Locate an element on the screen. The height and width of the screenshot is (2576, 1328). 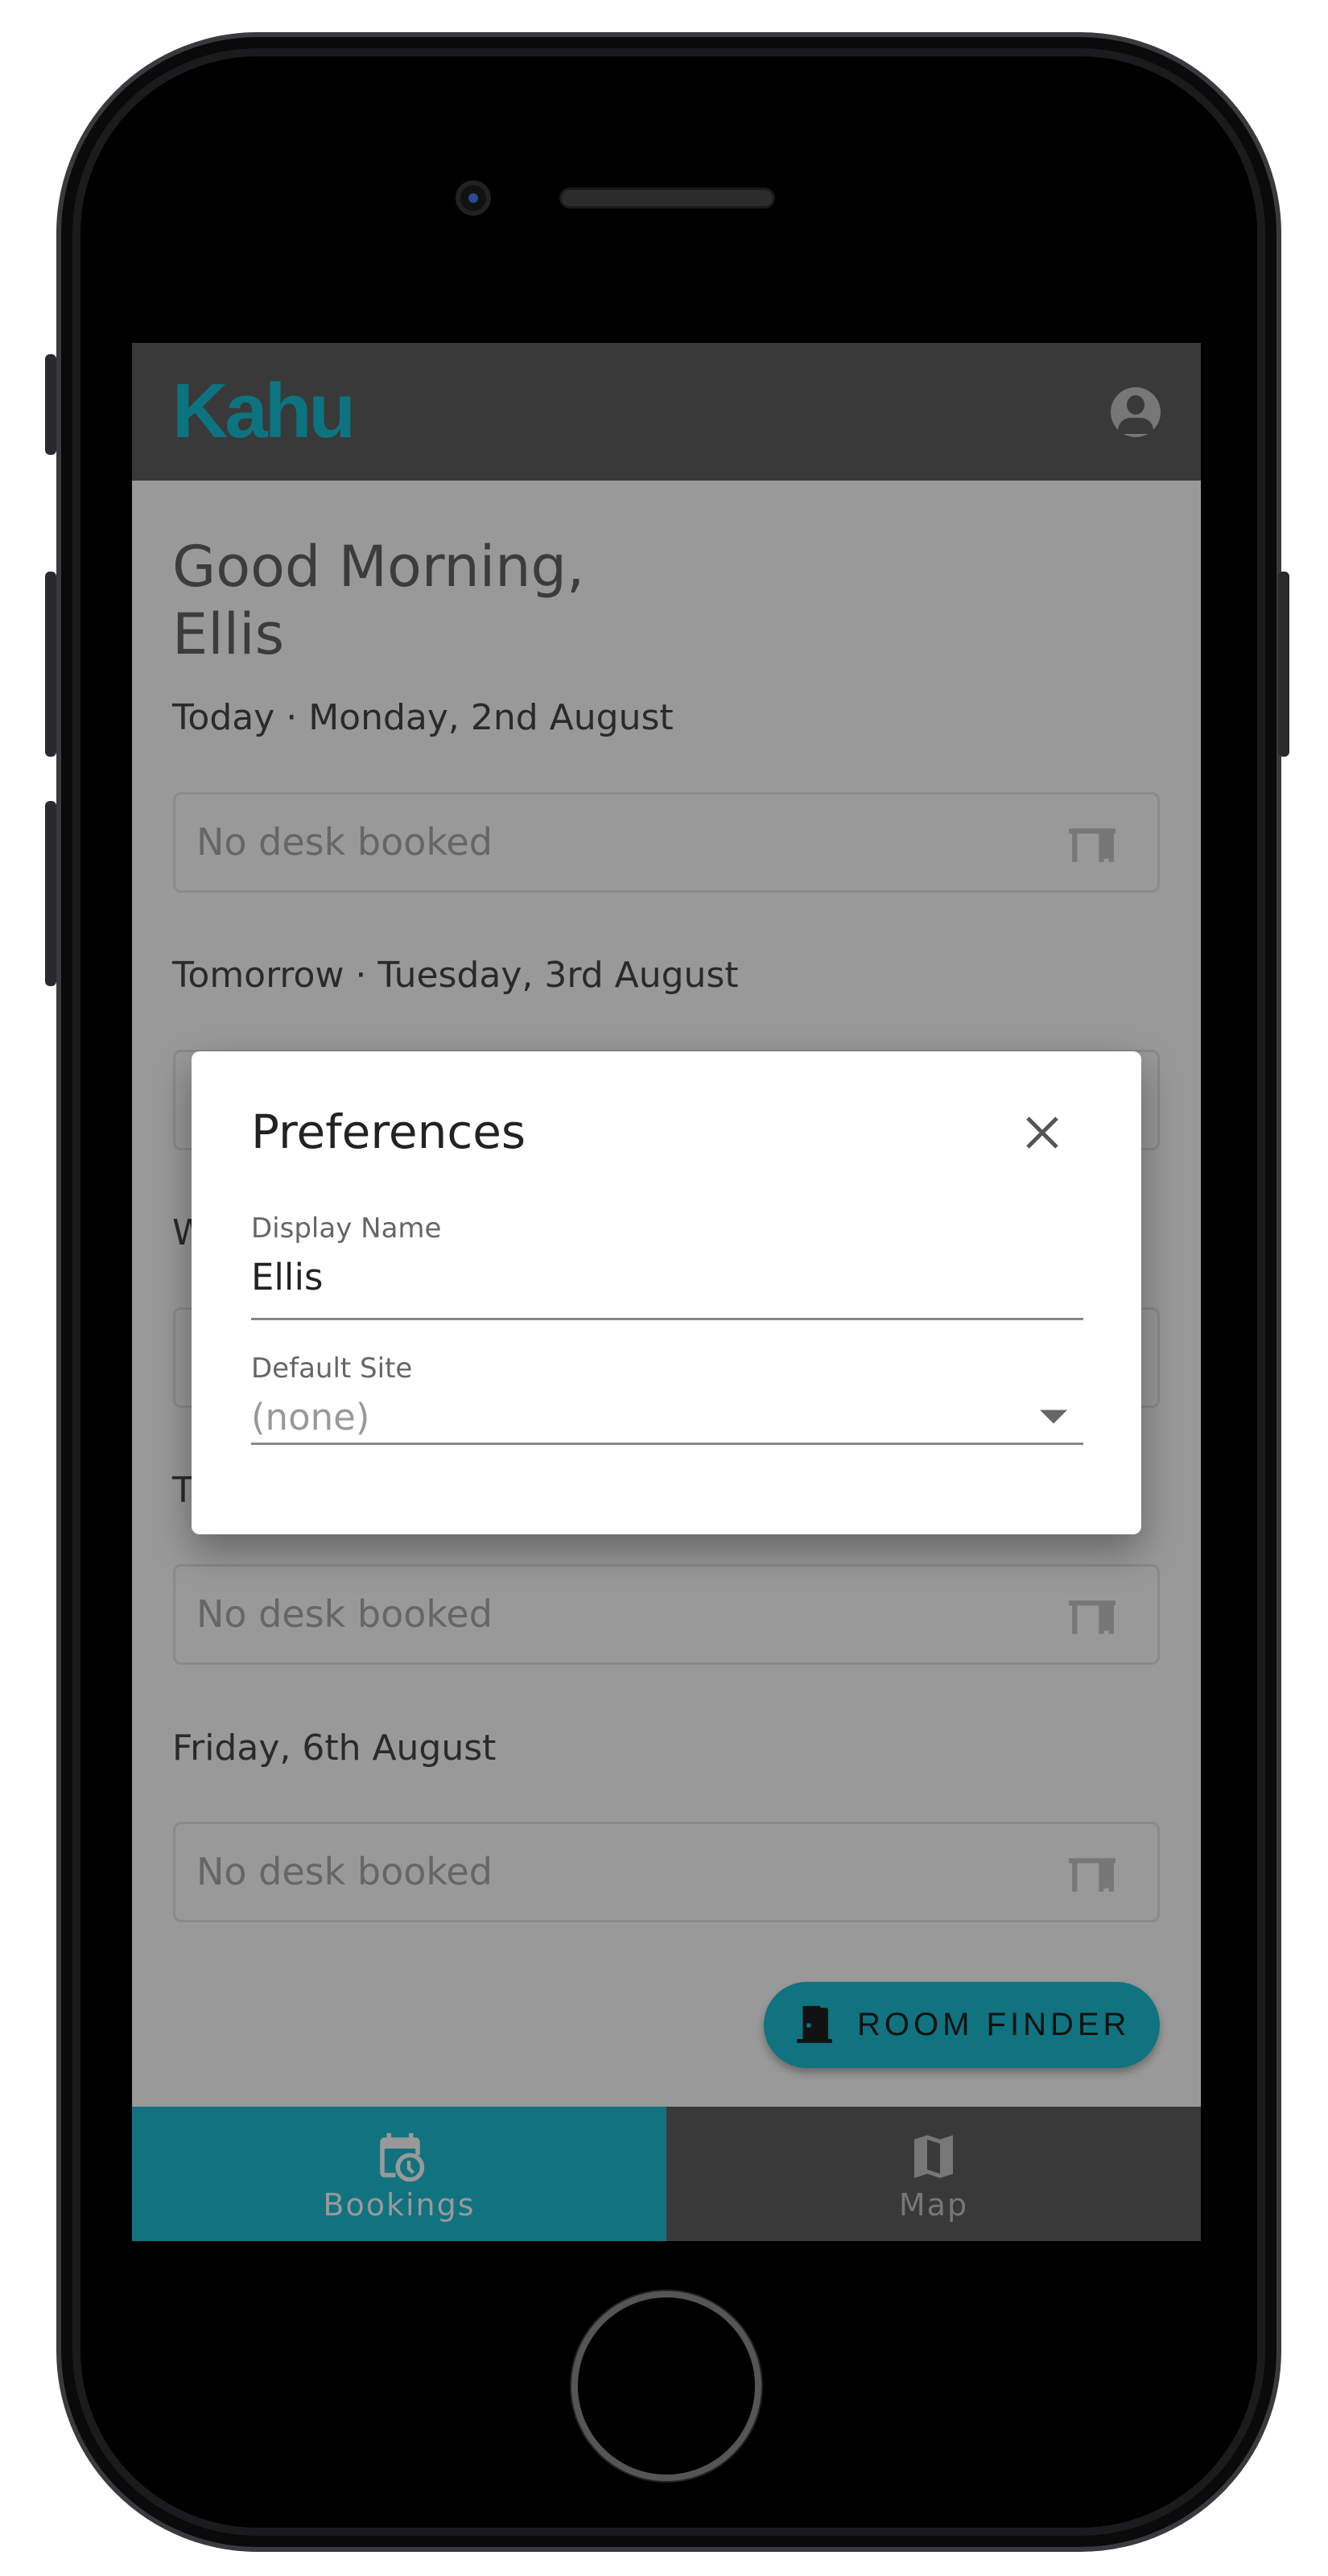
display-name-label: Display Name is located at coordinates (346, 1228).